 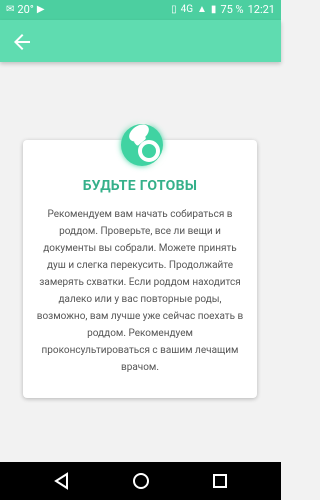 I want to click on app-bar, so click(x=140, y=41).